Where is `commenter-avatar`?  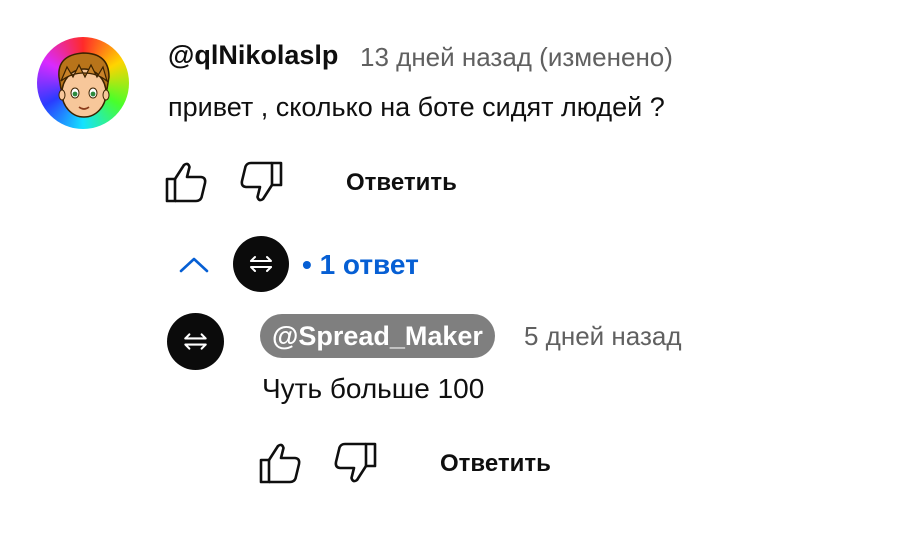 commenter-avatar is located at coordinates (83, 83).